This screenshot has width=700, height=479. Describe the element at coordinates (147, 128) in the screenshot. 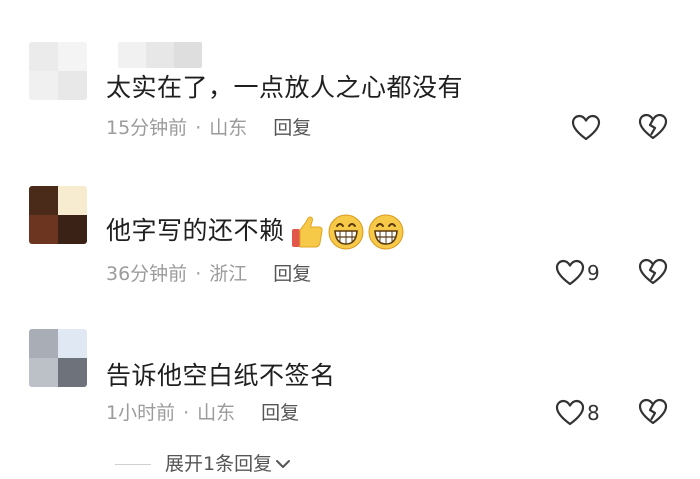

I see `comment-time: 15分钟前` at that location.